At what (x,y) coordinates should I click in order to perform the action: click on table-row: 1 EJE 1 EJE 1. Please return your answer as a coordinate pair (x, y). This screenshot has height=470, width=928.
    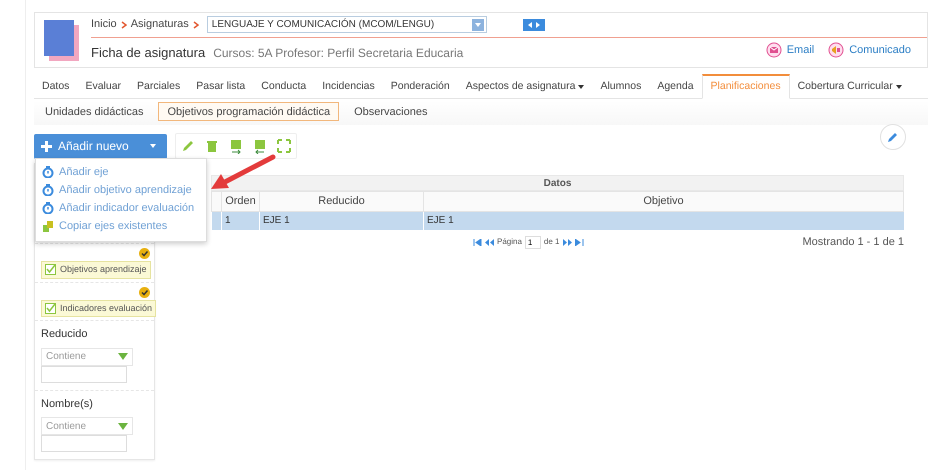
    Looking at the image, I should click on (558, 220).